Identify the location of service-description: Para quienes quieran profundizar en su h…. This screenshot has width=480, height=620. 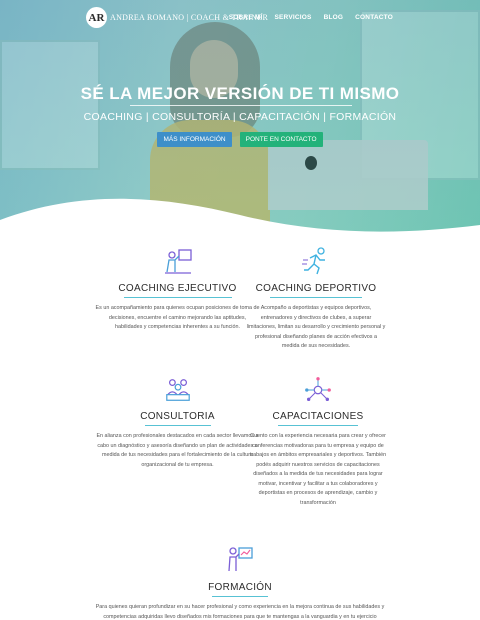
(240, 612).